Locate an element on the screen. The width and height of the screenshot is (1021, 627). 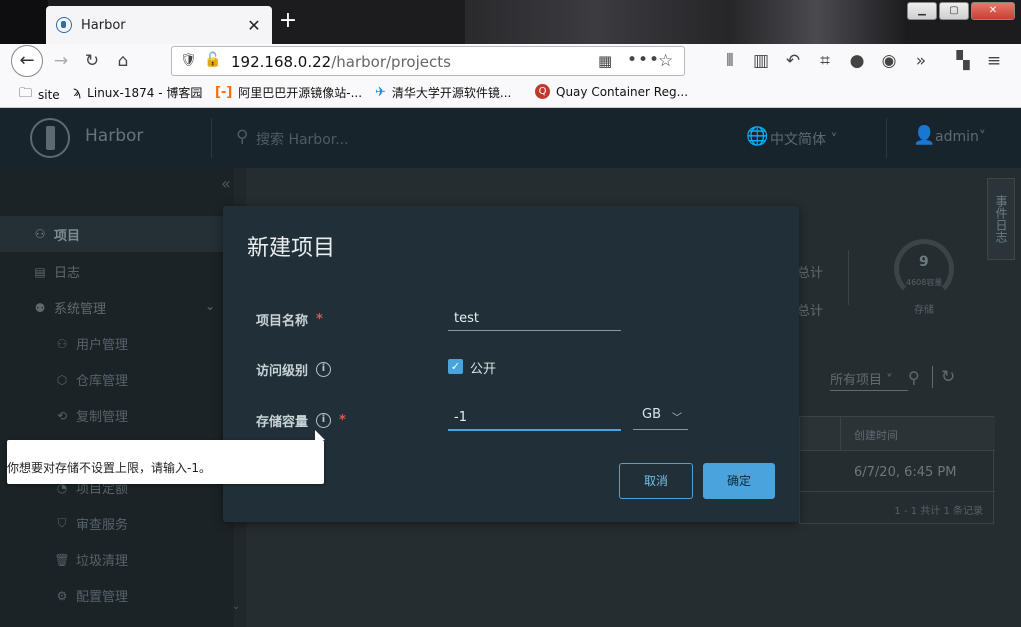
close-window-button: ✕ is located at coordinates (993, 11).